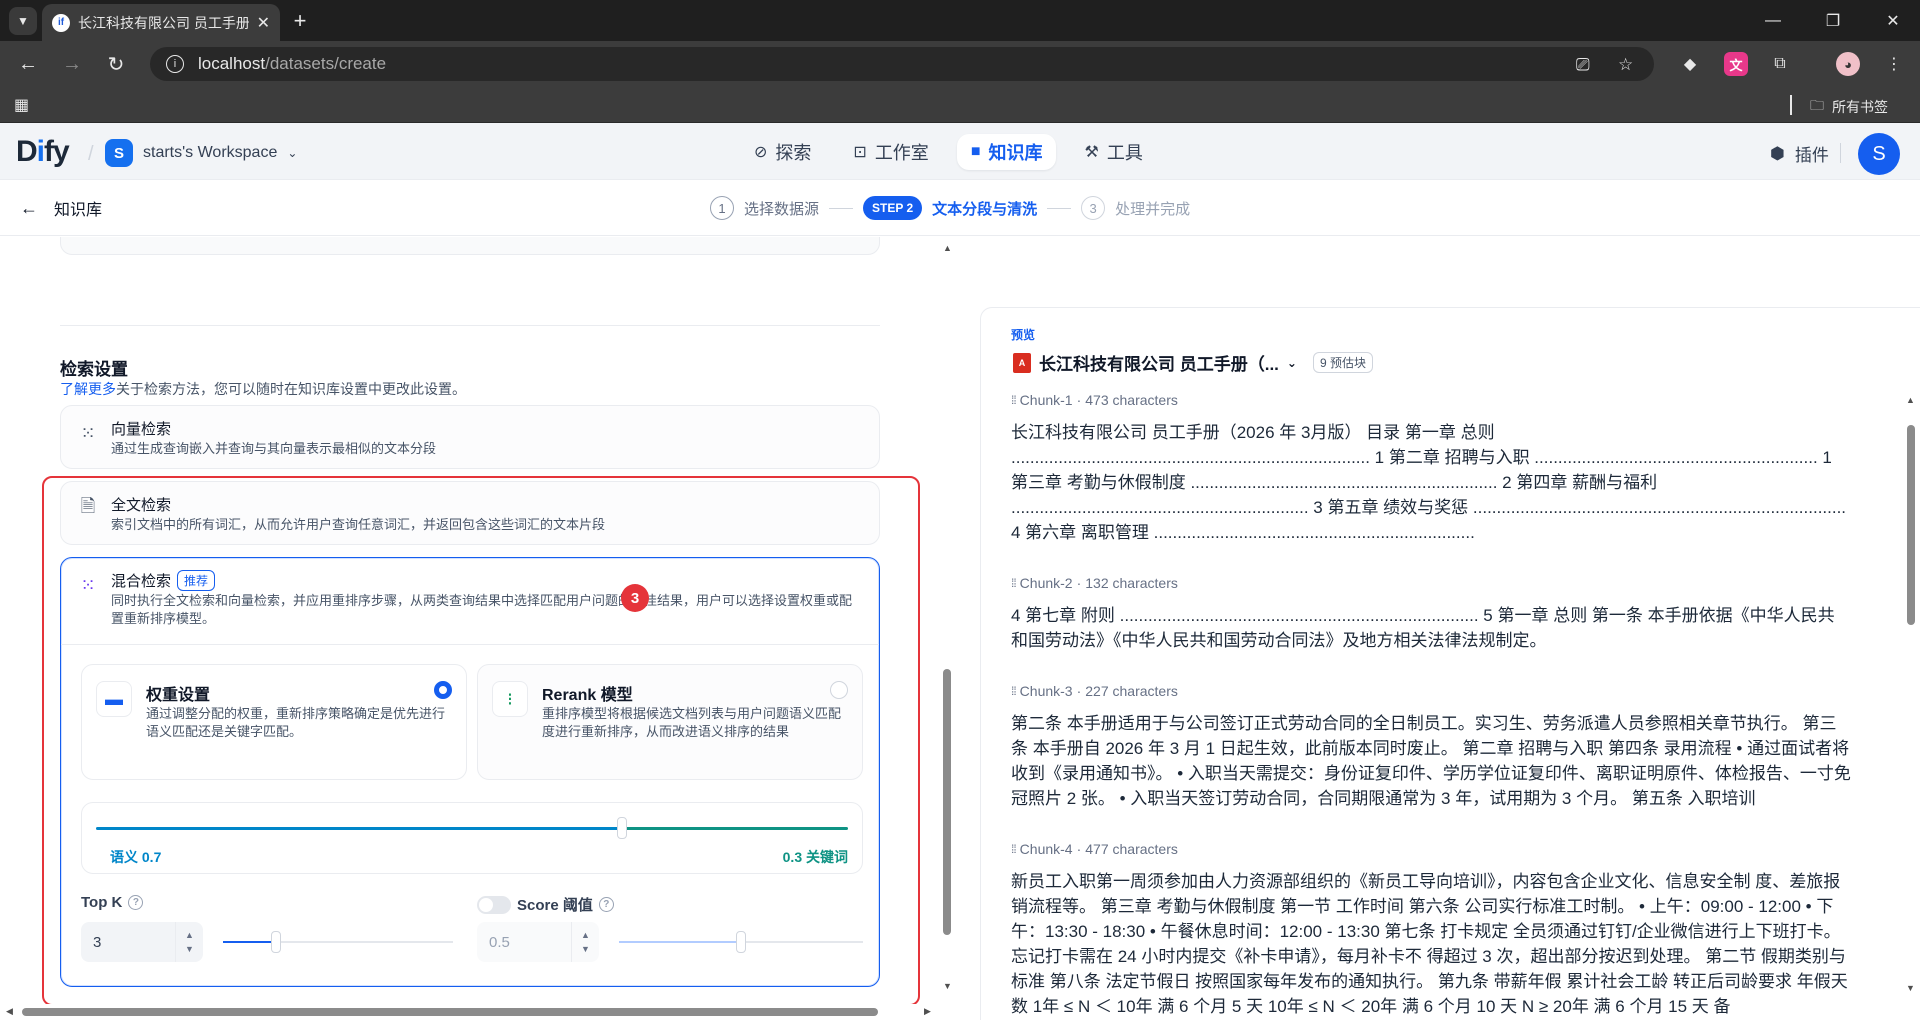 The image size is (1920, 1020). What do you see at coordinates (1780, 64) in the screenshot?
I see `puzzle-icon: ⧉` at bounding box center [1780, 64].